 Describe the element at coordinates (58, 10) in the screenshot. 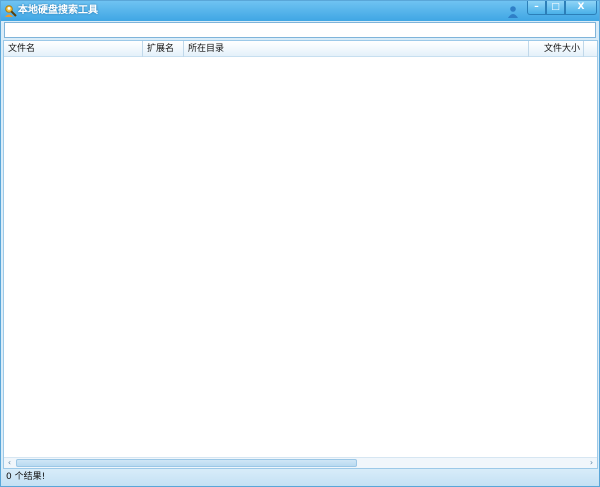

I see `window-title: 本地硬盘搜索工具` at that location.